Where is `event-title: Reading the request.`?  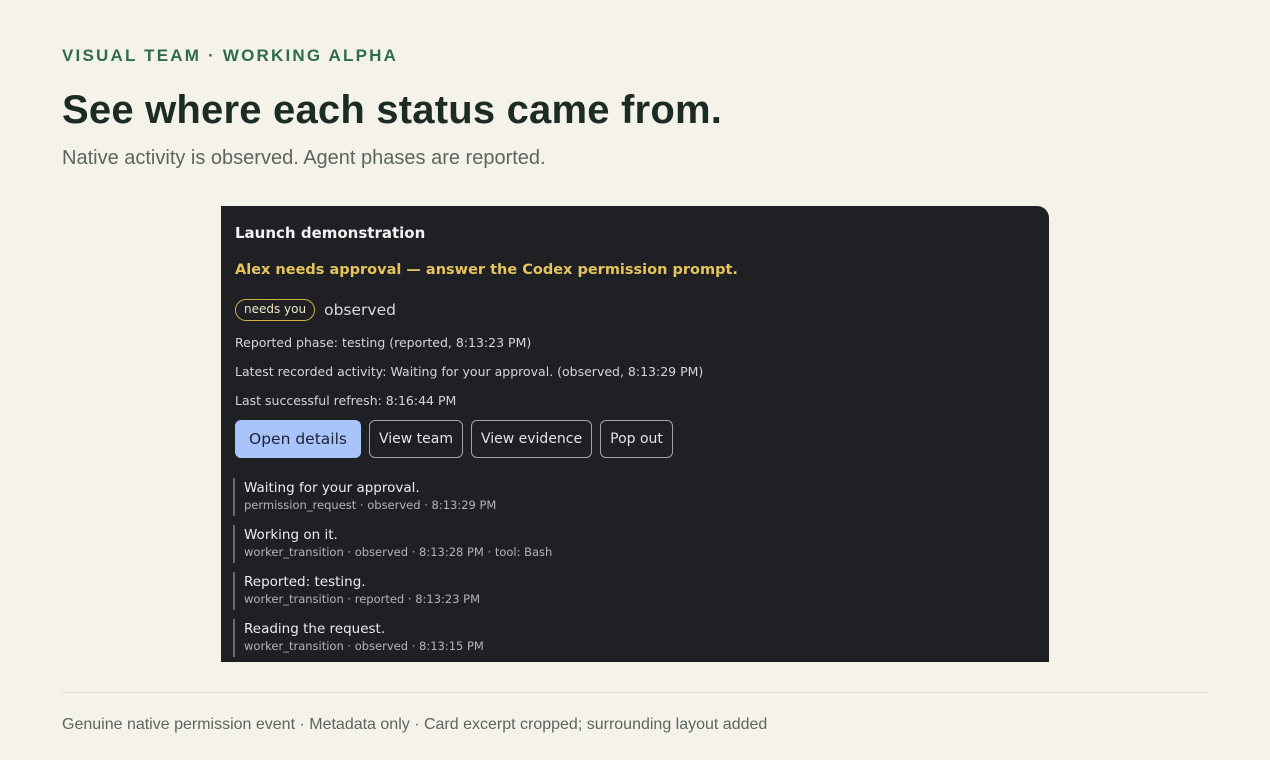
event-title: Reading the request. is located at coordinates (315, 629).